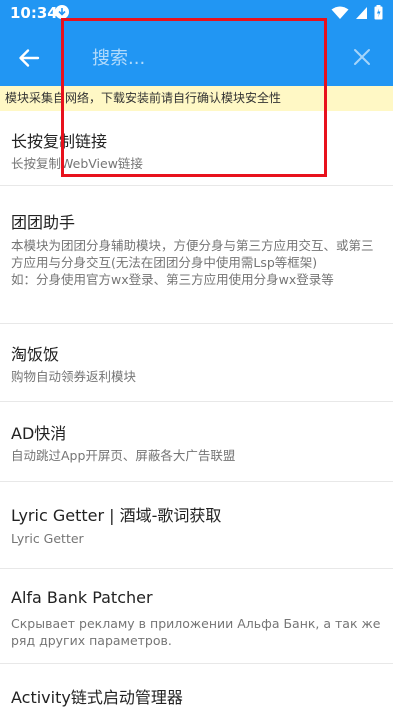  I want to click on status-bar: 10:34, so click(196, 14).